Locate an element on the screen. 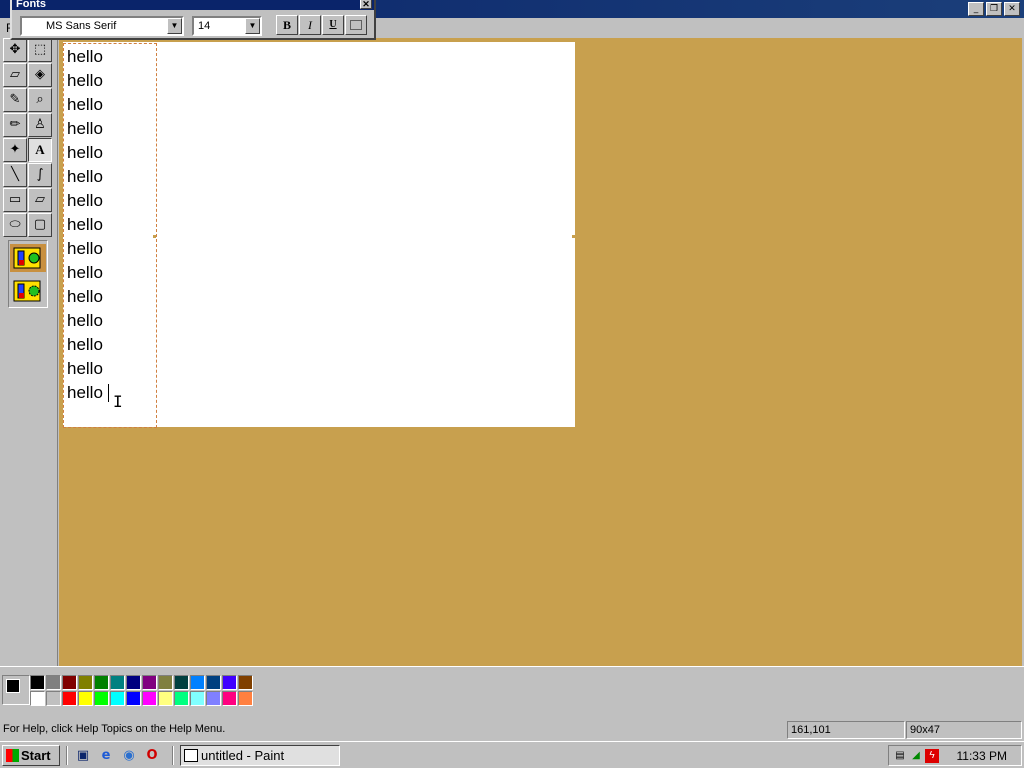  status-selection-size: 90x47 is located at coordinates (964, 730).